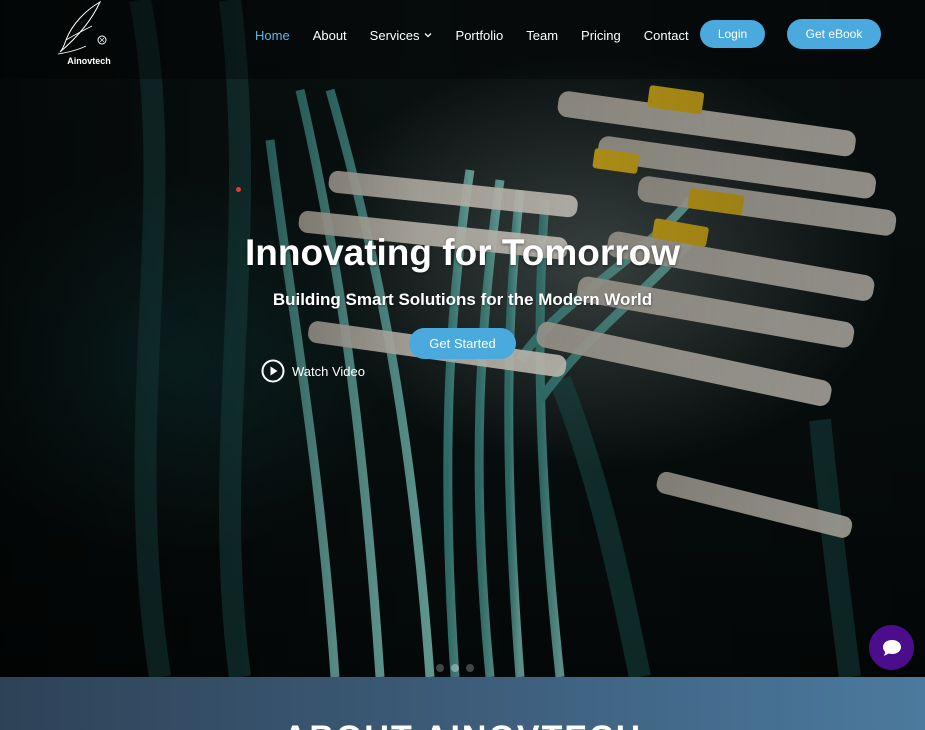 The height and width of the screenshot is (730, 925). Describe the element at coordinates (601, 35) in the screenshot. I see `nav-item-pricing: Pricing` at that location.